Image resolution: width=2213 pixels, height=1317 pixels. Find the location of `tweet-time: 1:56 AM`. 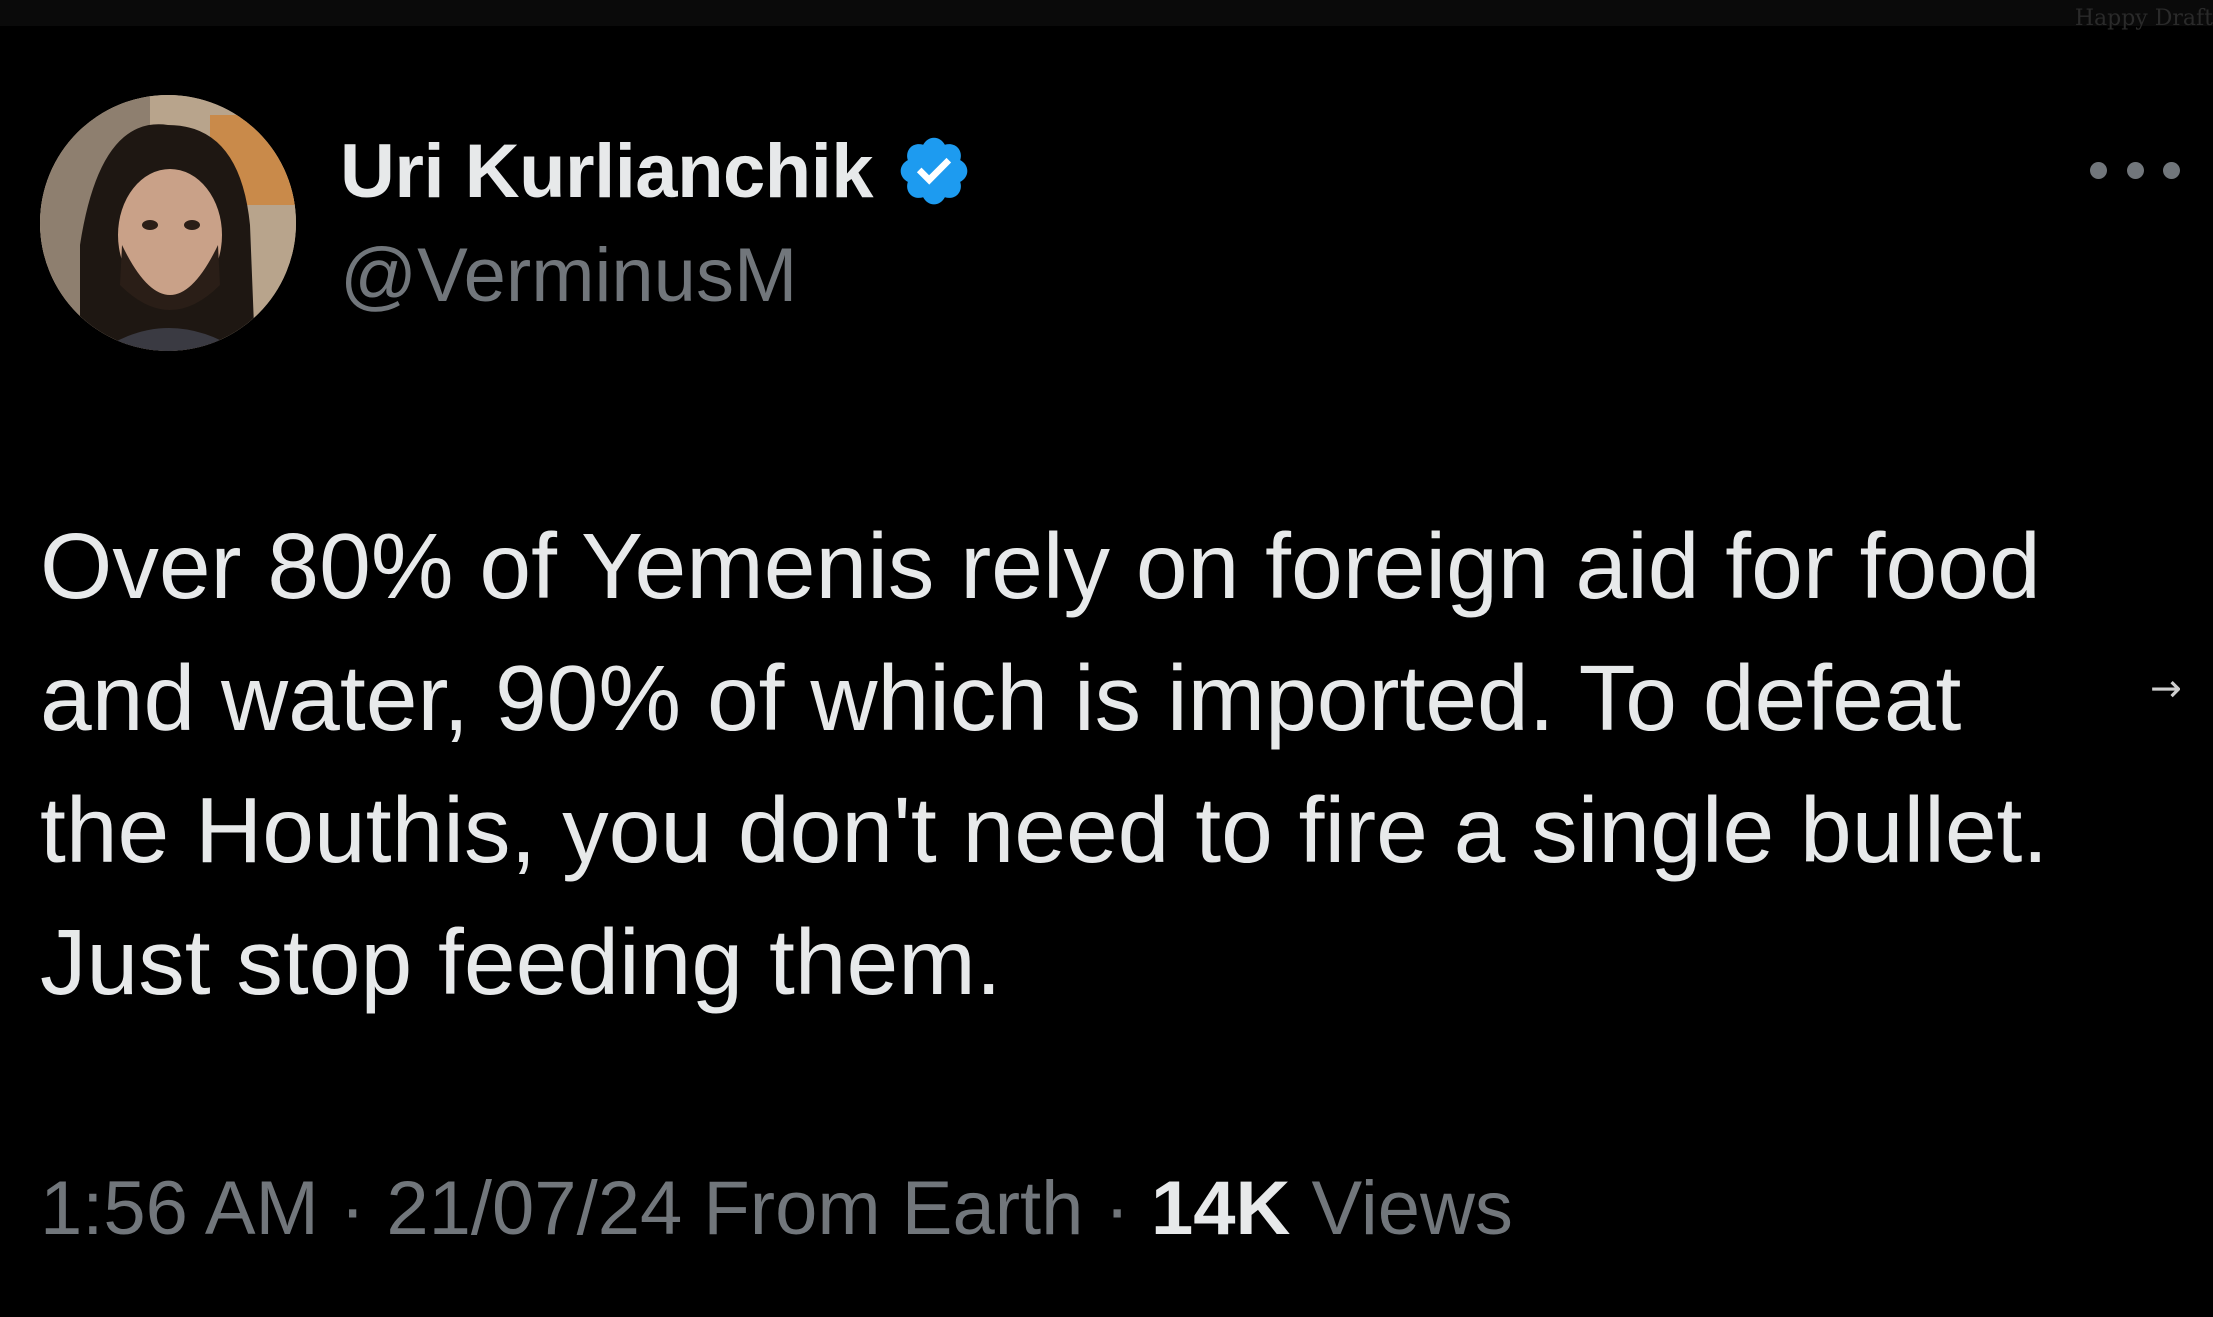

tweet-time: 1:56 AM is located at coordinates (179, 1208).